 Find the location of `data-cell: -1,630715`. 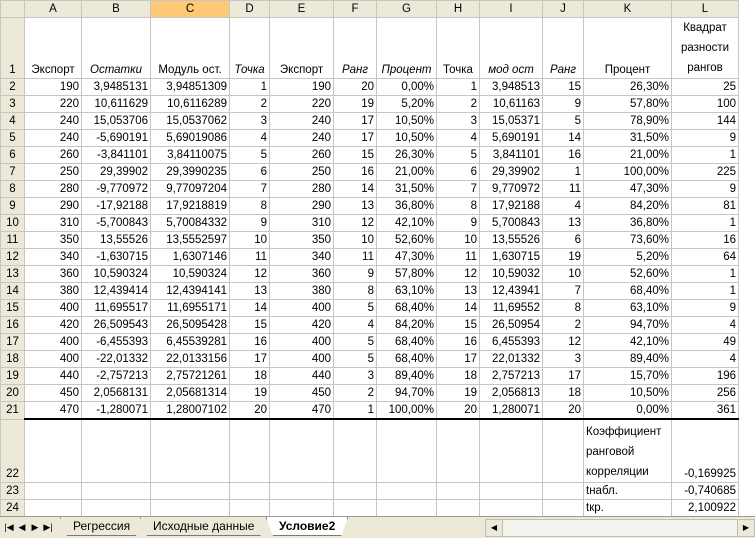

data-cell: -1,630715 is located at coordinates (116, 257).